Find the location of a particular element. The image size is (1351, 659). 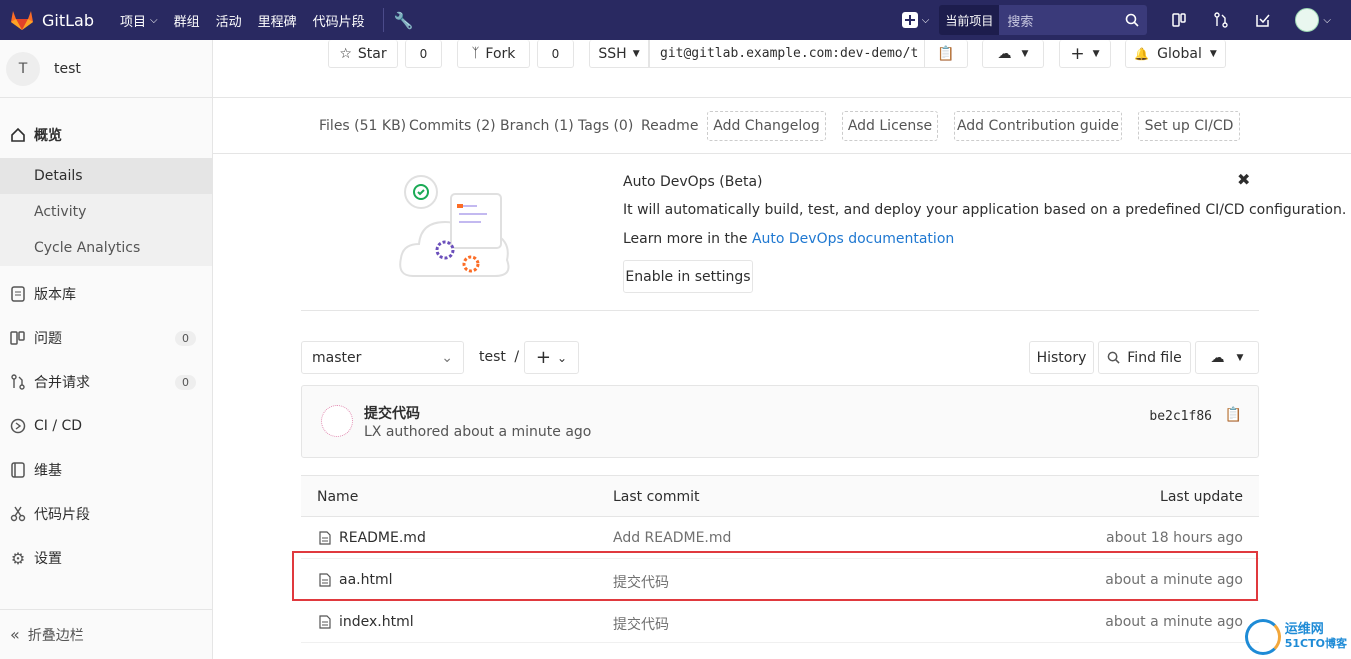

fork-count: 0 is located at coordinates (555, 54).